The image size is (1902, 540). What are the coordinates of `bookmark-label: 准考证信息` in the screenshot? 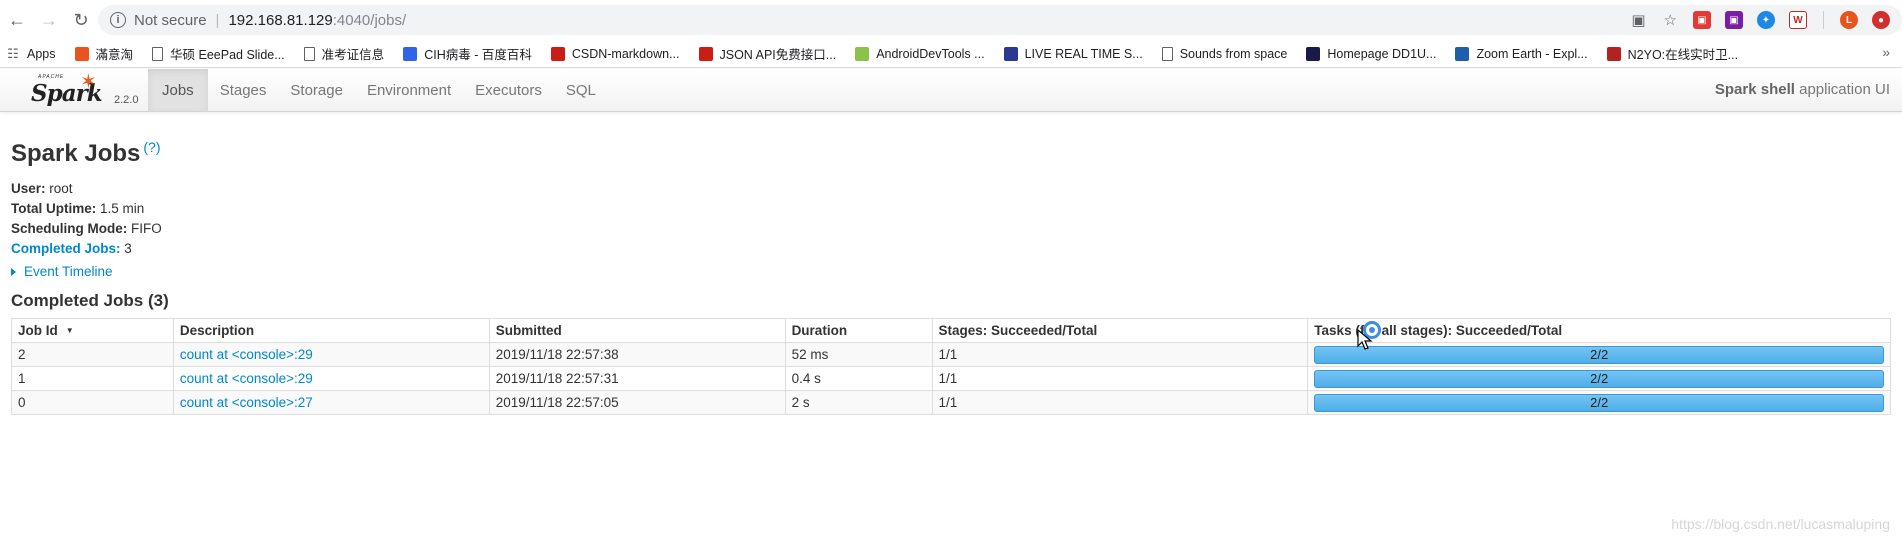 It's located at (353, 55).